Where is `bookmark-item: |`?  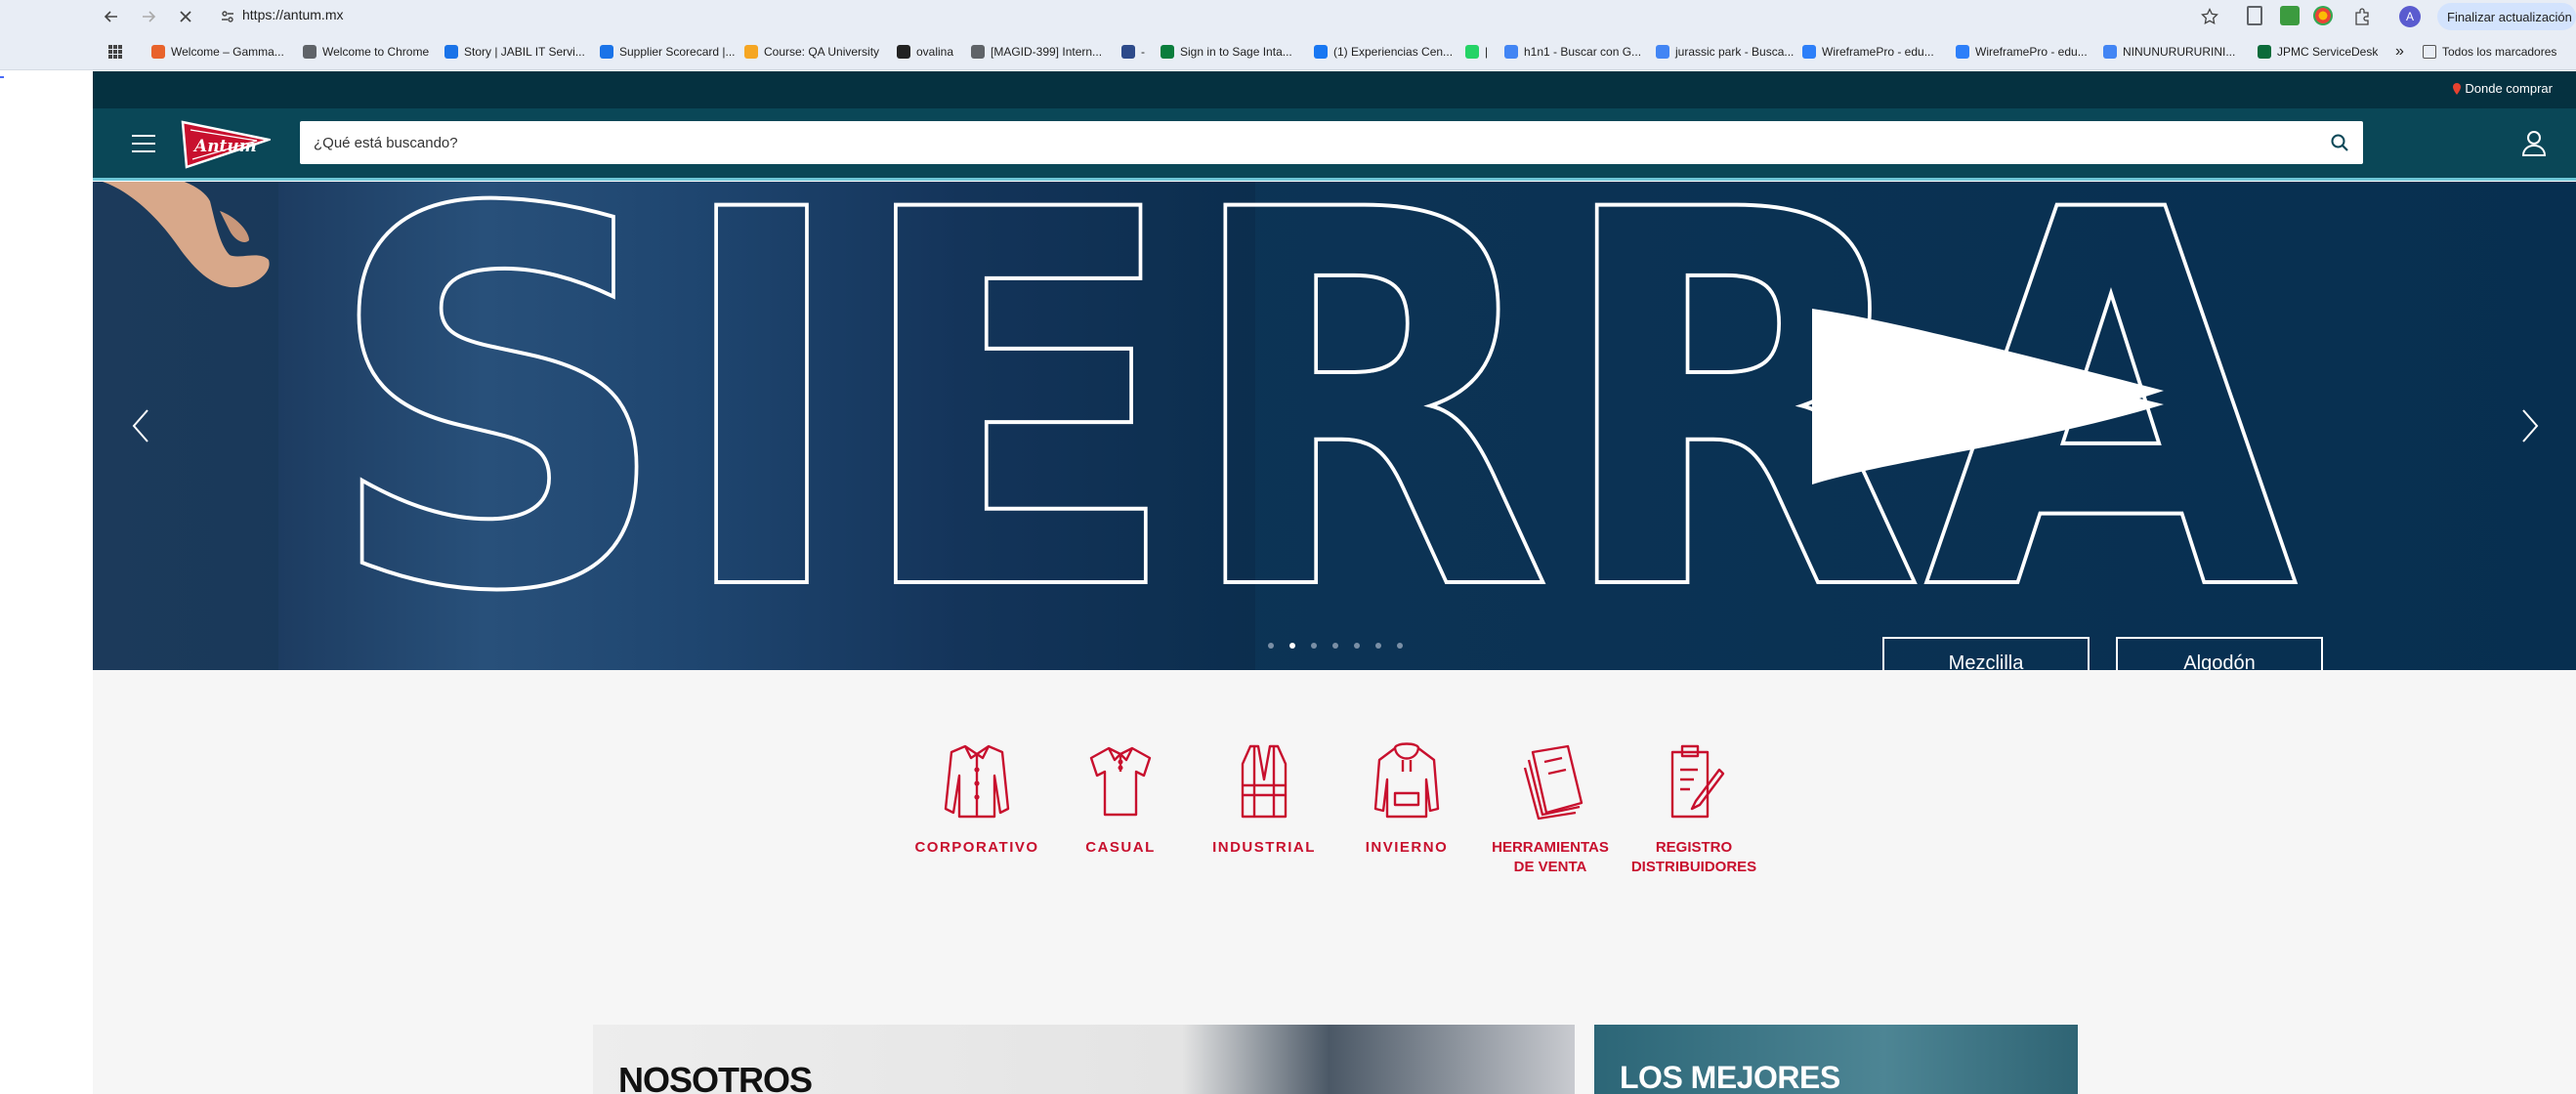
bookmark-item: | is located at coordinates (1476, 52).